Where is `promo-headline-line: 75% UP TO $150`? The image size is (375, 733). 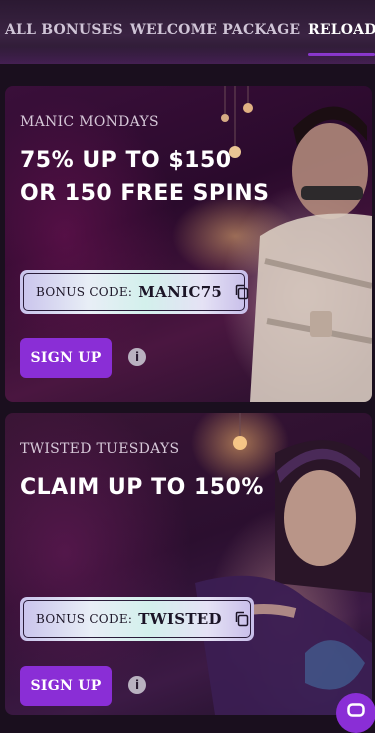 promo-headline-line: 75% UP TO $150 is located at coordinates (126, 160).